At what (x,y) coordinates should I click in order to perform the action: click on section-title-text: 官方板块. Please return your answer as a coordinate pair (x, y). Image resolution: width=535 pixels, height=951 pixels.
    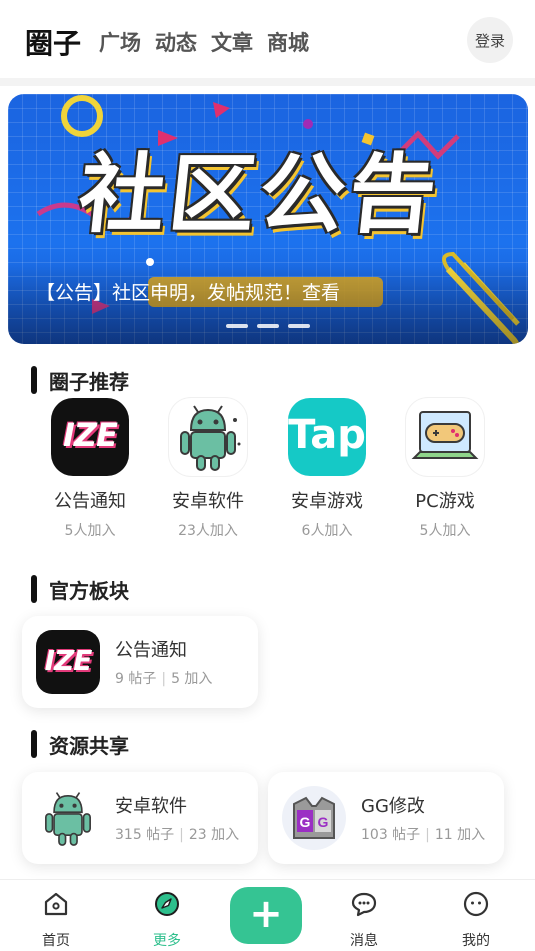
    Looking at the image, I should click on (89, 590).